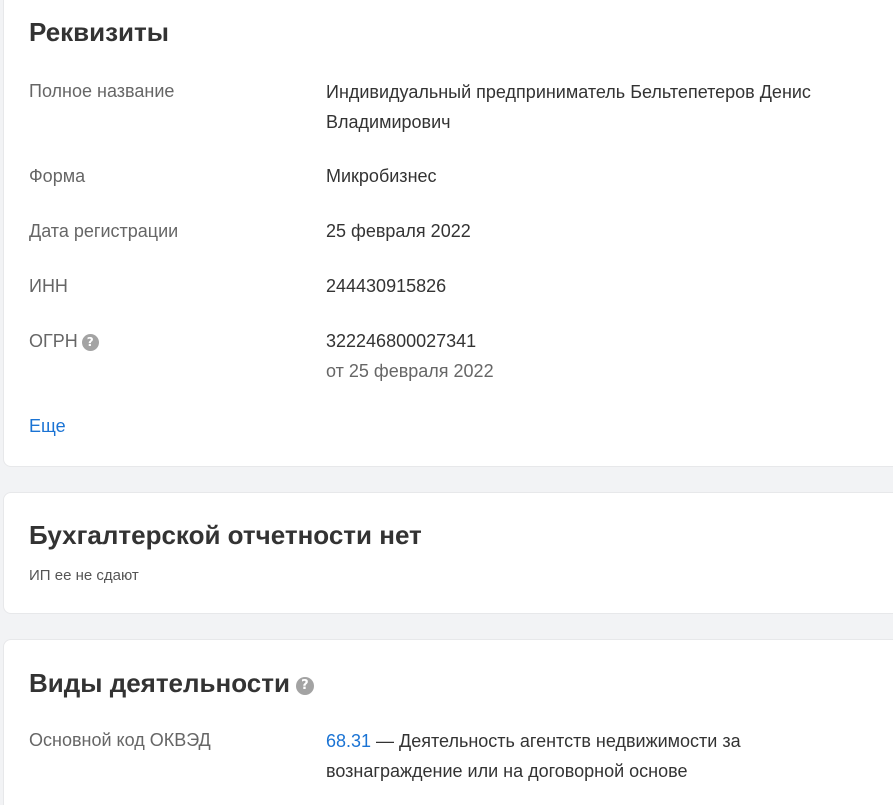 The height and width of the screenshot is (805, 893). I want to click on more-link: Еще, so click(47, 426).